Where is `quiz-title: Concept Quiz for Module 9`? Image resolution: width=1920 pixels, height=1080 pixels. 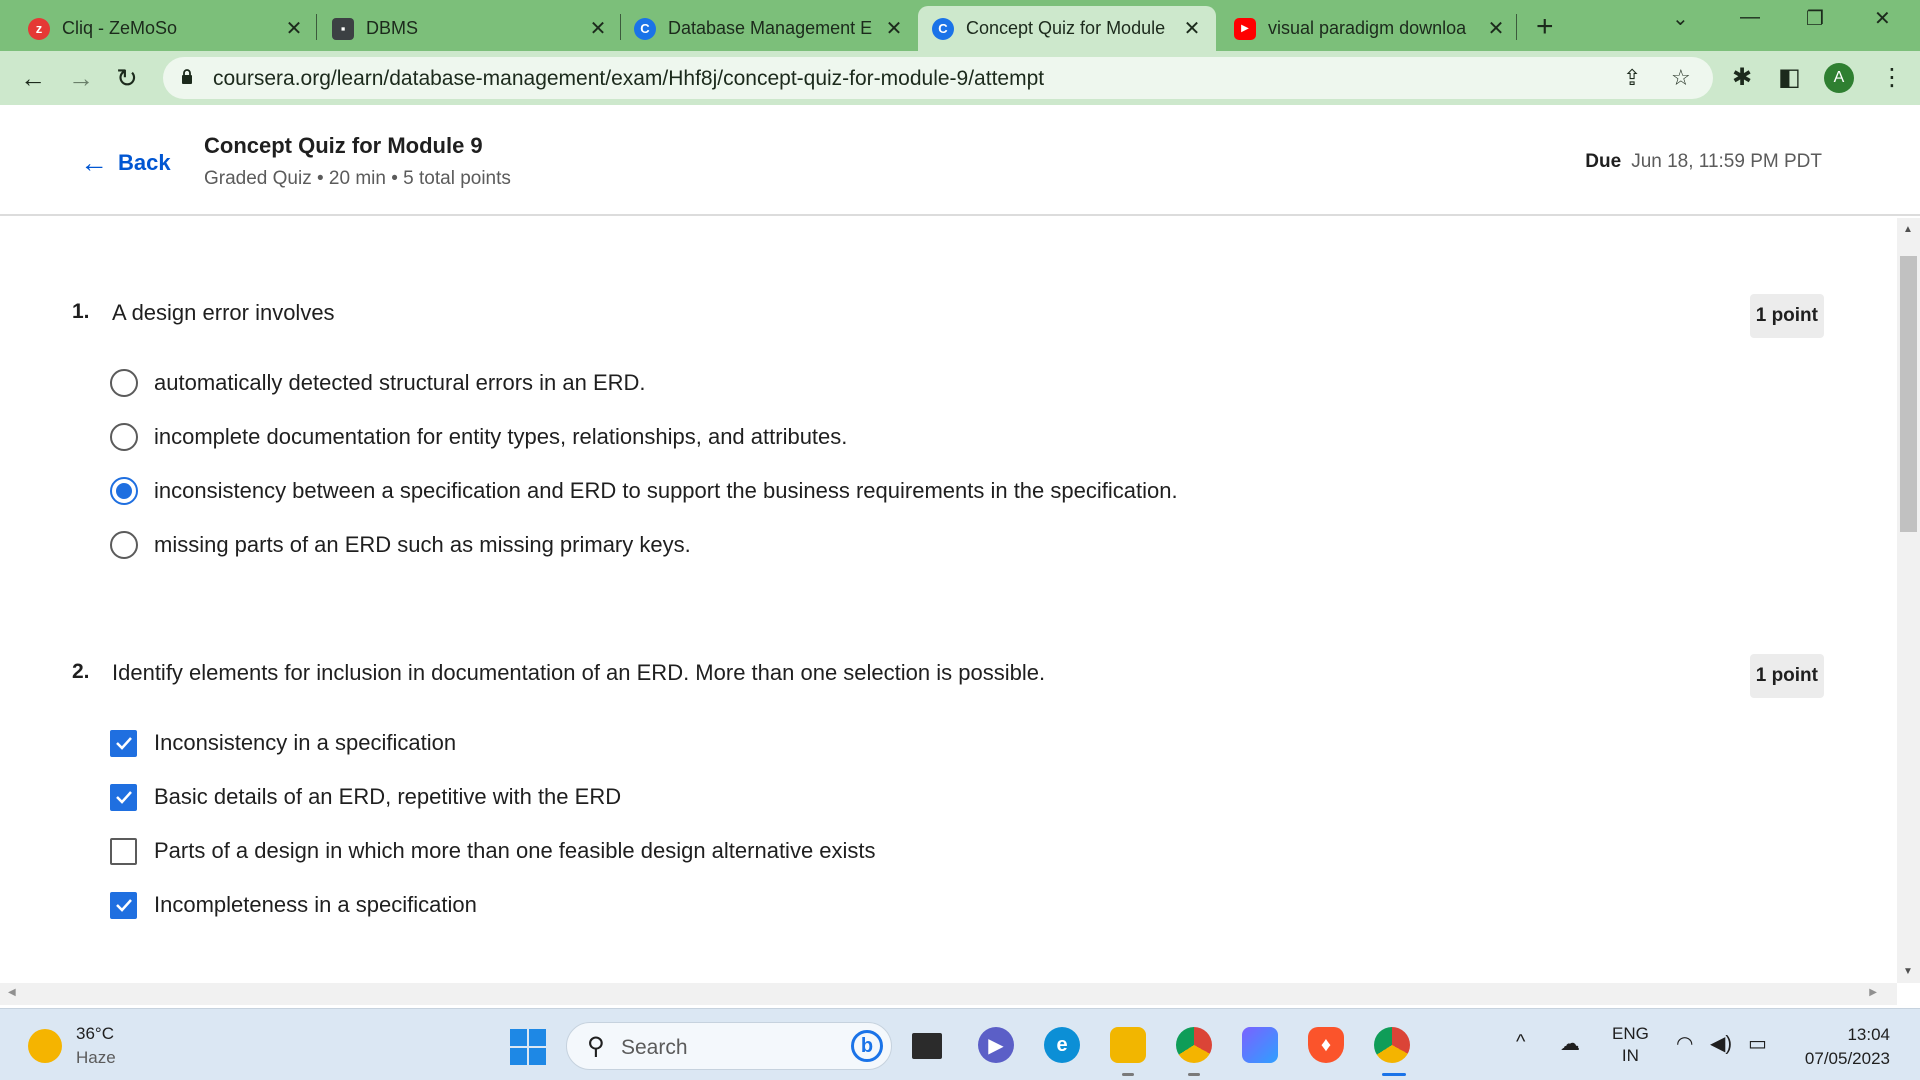 quiz-title: Concept Quiz for Module 9 is located at coordinates (343, 145).